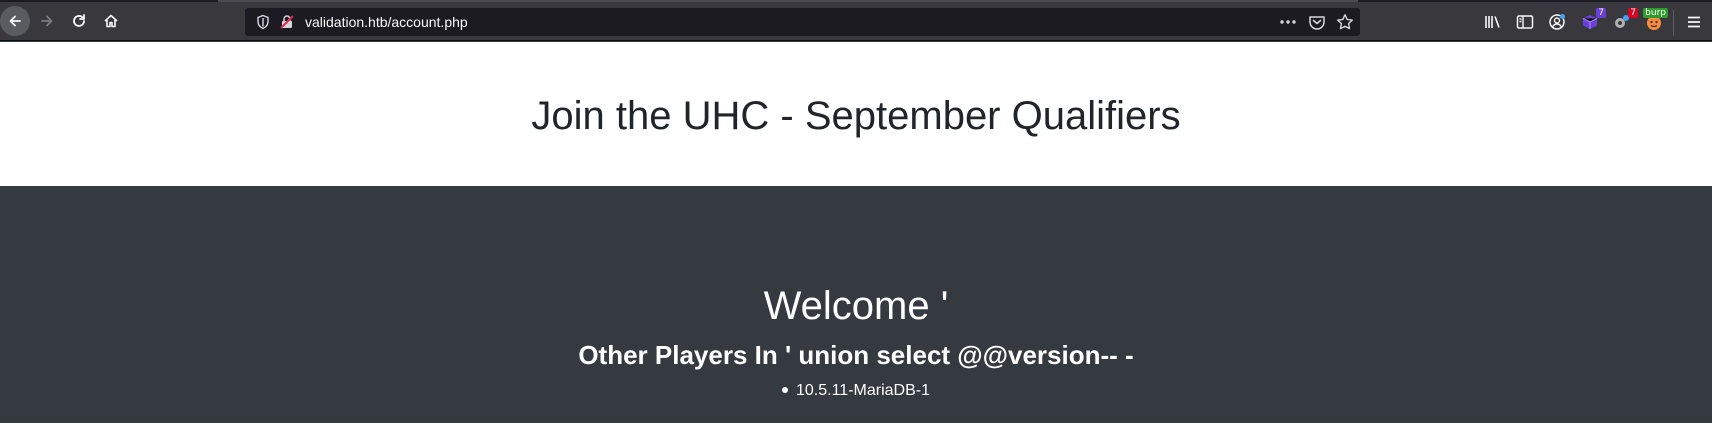 This screenshot has width=1712, height=423. I want to click on toolbar-separator, so click(1673, 23).